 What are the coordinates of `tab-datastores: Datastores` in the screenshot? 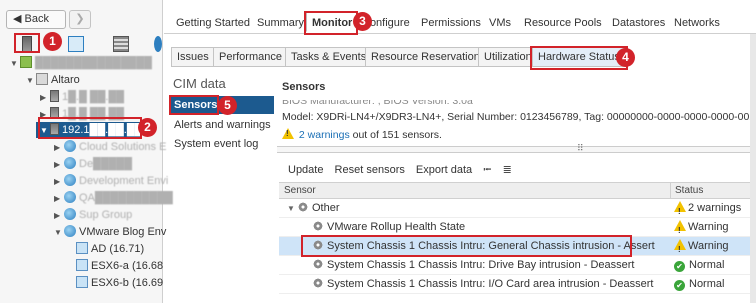 It's located at (638, 23).